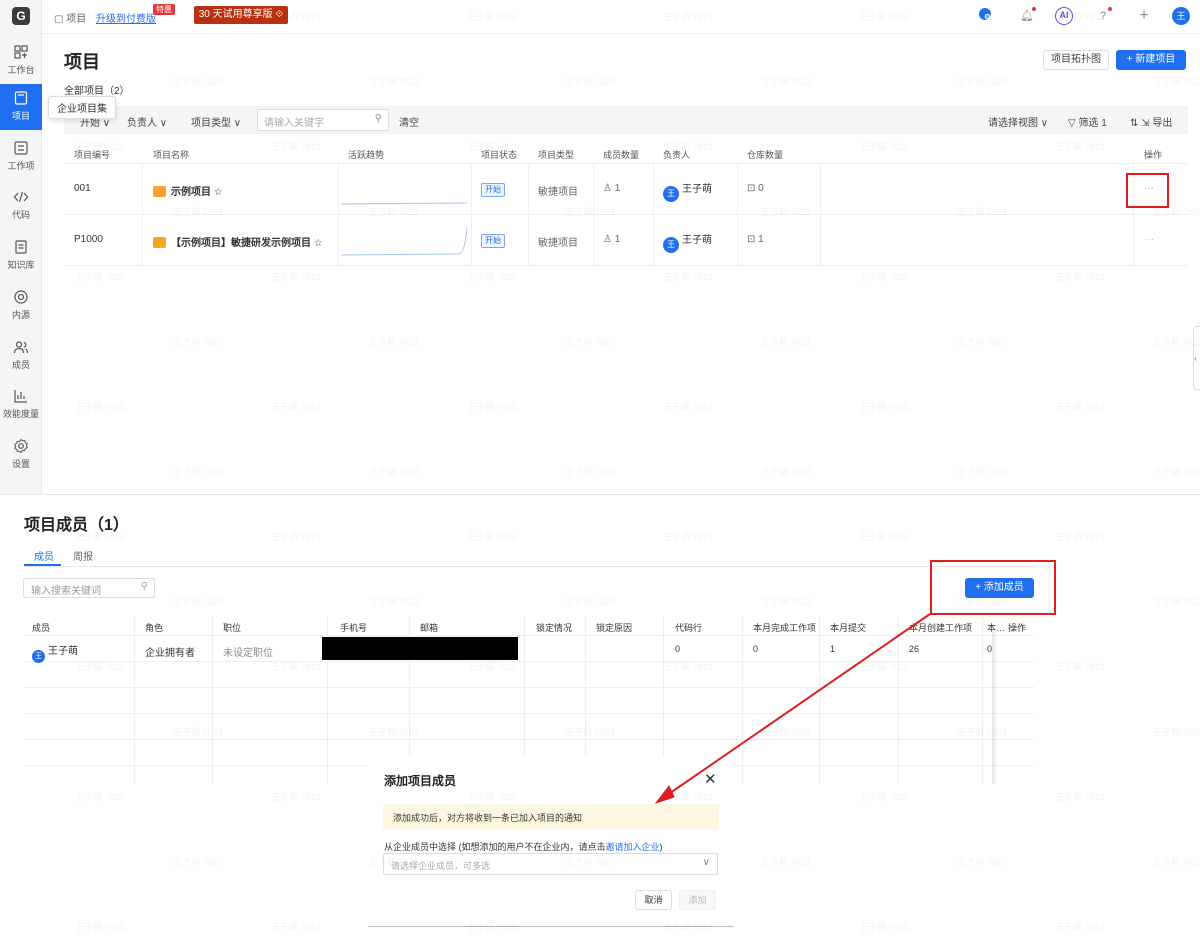 This screenshot has width=1200, height=942. I want to click on owner-filter: 负责人 ∨, so click(147, 121).